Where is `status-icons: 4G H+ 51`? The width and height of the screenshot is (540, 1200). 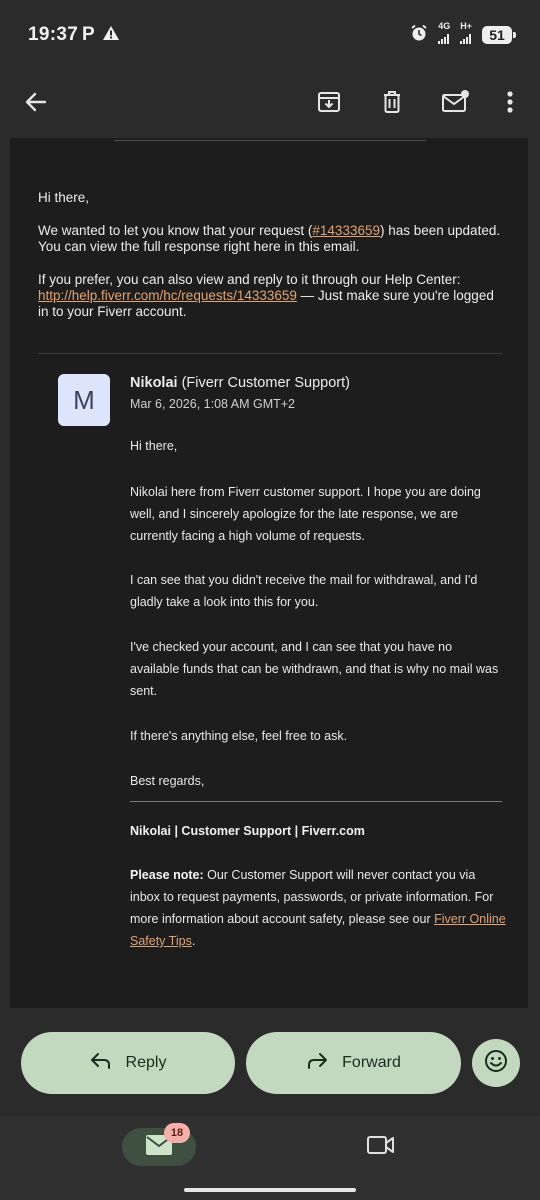
status-icons: 4G H+ 51 is located at coordinates (463, 35).